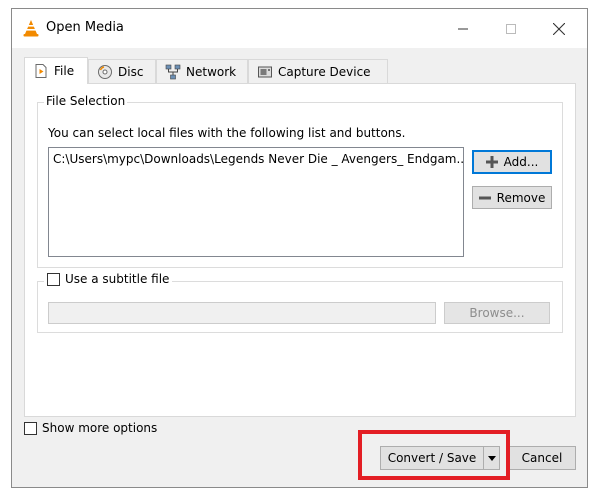  Describe the element at coordinates (64, 71) in the screenshot. I see `tab-file-label: File` at that location.